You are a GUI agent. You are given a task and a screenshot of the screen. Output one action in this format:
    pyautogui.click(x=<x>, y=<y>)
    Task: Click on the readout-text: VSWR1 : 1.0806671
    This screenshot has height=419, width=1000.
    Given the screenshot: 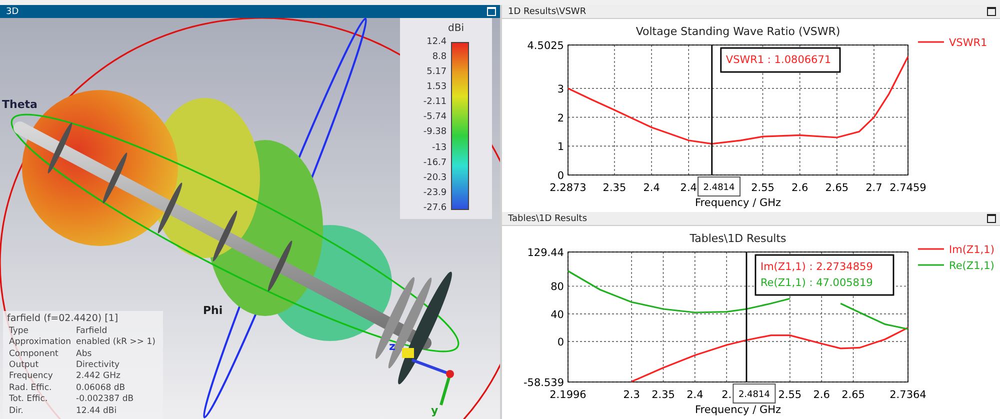 What is the action you would take?
    pyautogui.click(x=779, y=60)
    